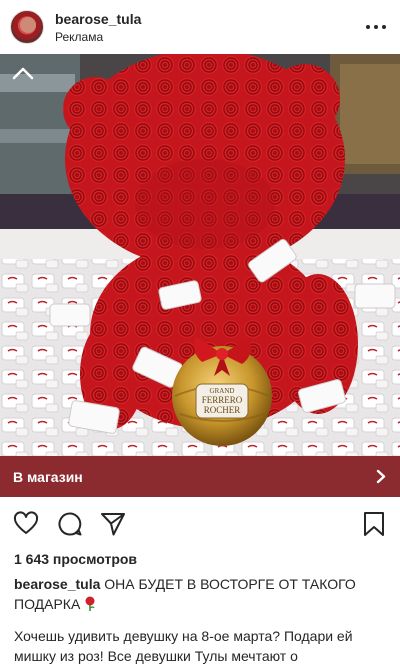 The image size is (400, 667). What do you see at coordinates (222, 410) in the screenshot?
I see `box-label-line3: ROCHER` at bounding box center [222, 410].